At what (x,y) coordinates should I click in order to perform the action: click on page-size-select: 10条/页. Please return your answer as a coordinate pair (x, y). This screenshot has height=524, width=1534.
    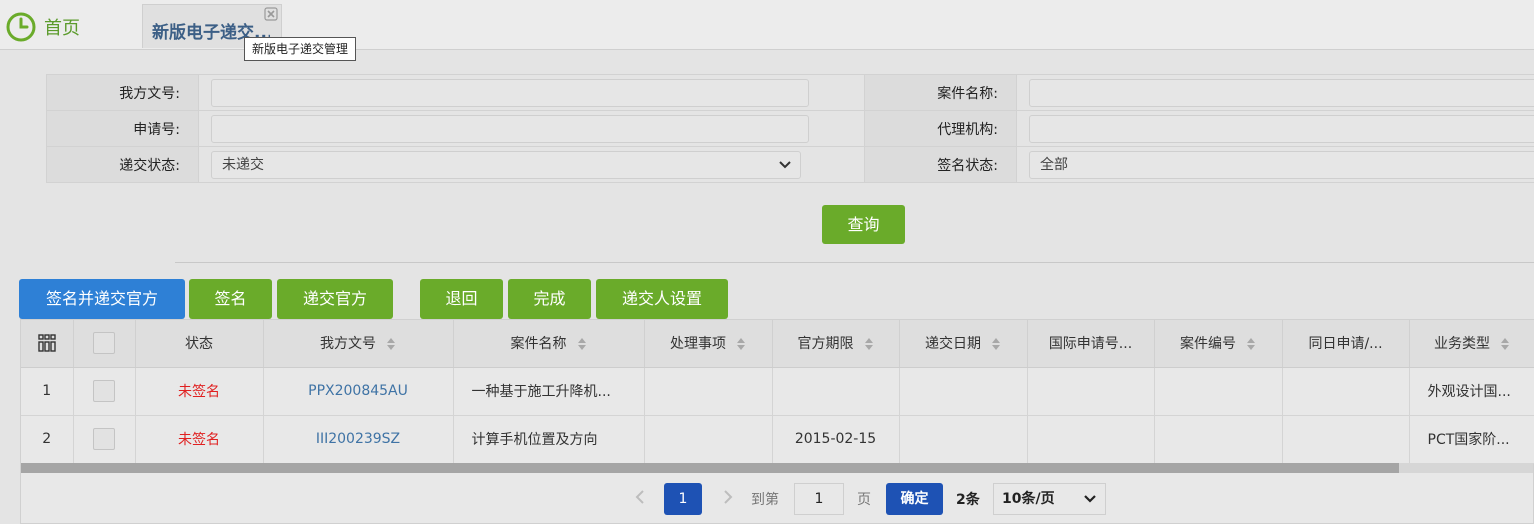
    Looking at the image, I should click on (1049, 499).